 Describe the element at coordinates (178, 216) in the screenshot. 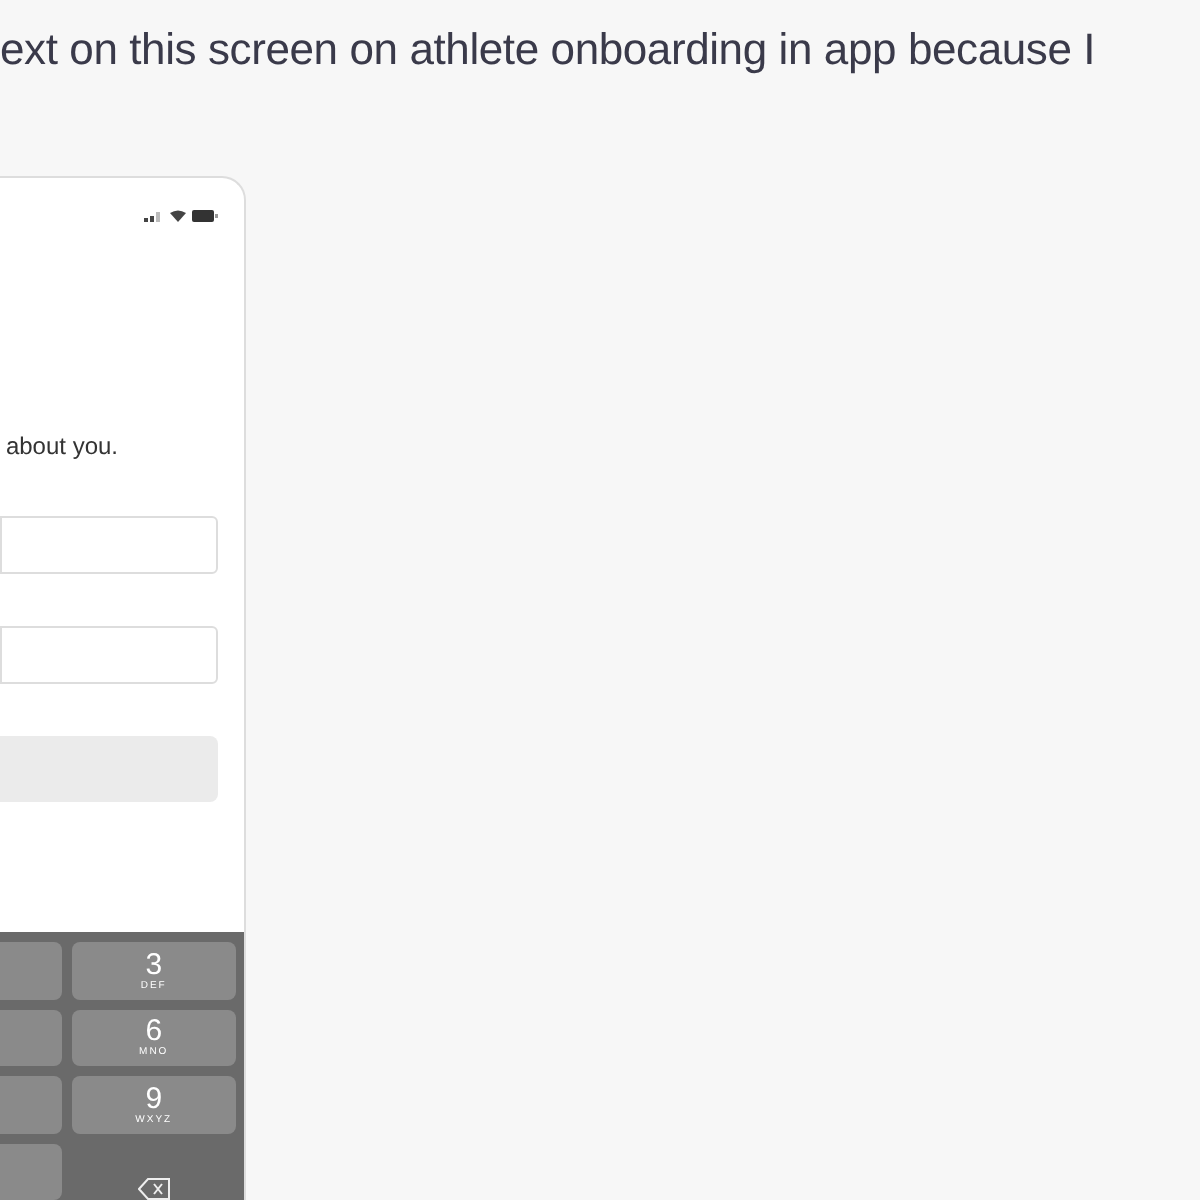

I see `wifi-icon` at that location.